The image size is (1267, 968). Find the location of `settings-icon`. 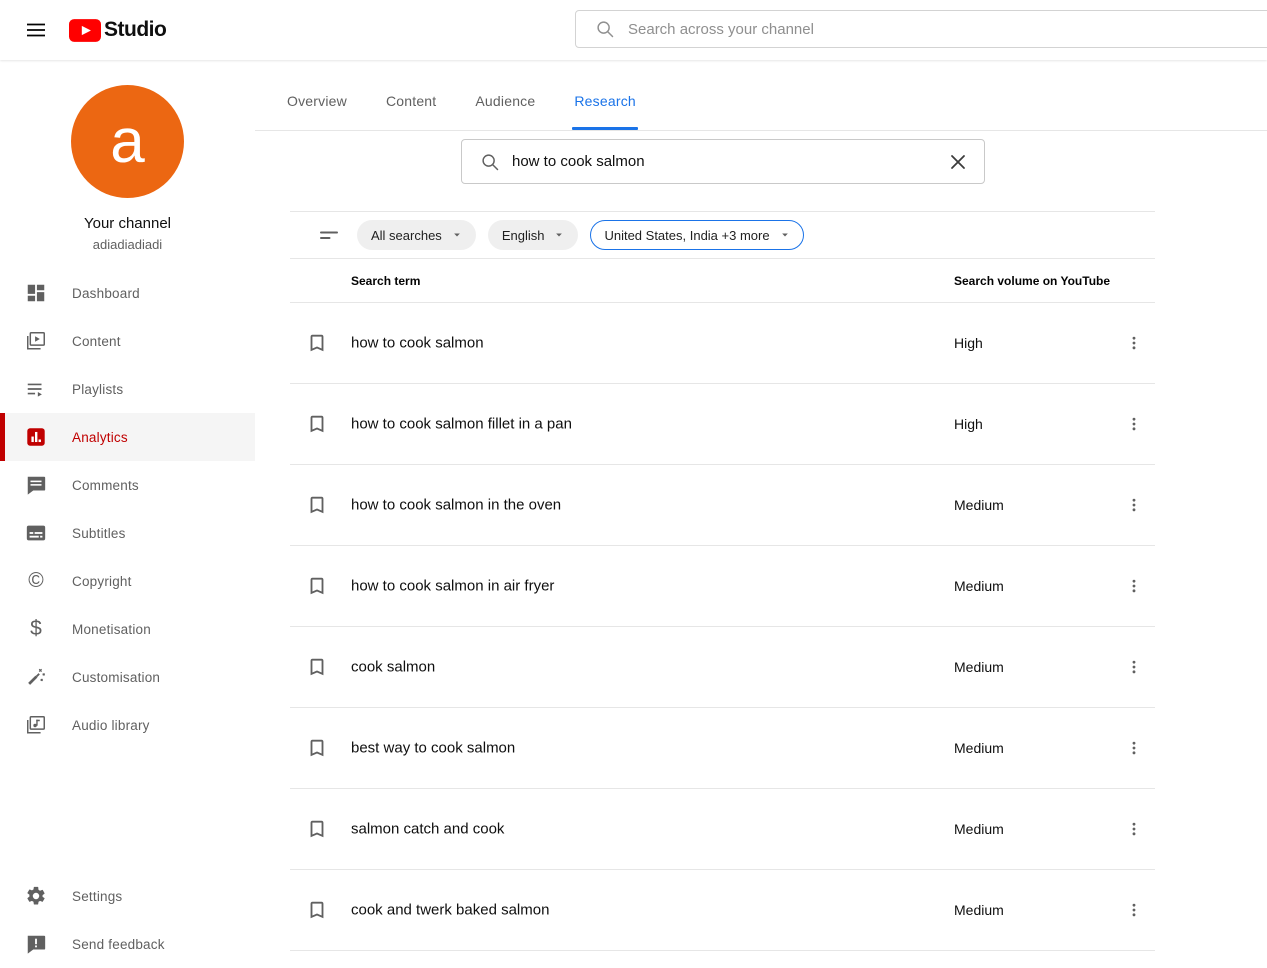

settings-icon is located at coordinates (36, 896).